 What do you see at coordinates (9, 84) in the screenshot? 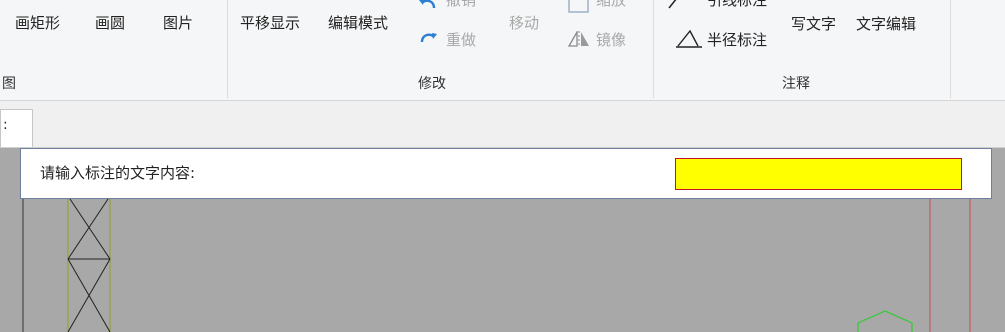
I see `draw-group-label: 图` at bounding box center [9, 84].